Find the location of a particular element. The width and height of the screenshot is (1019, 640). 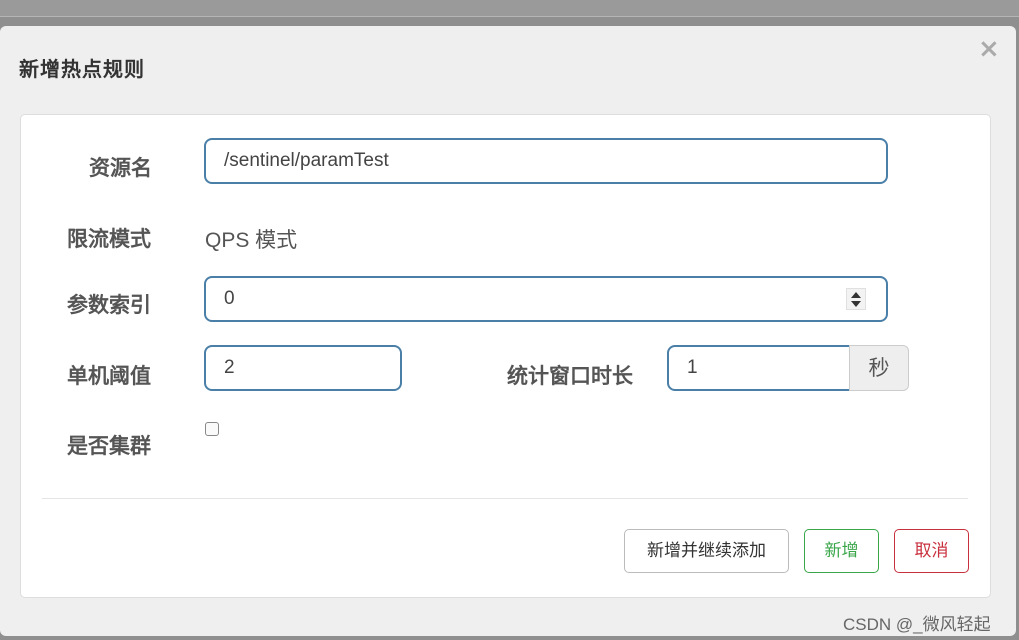

add-continue-button: 新增并继续添加 is located at coordinates (706, 551).